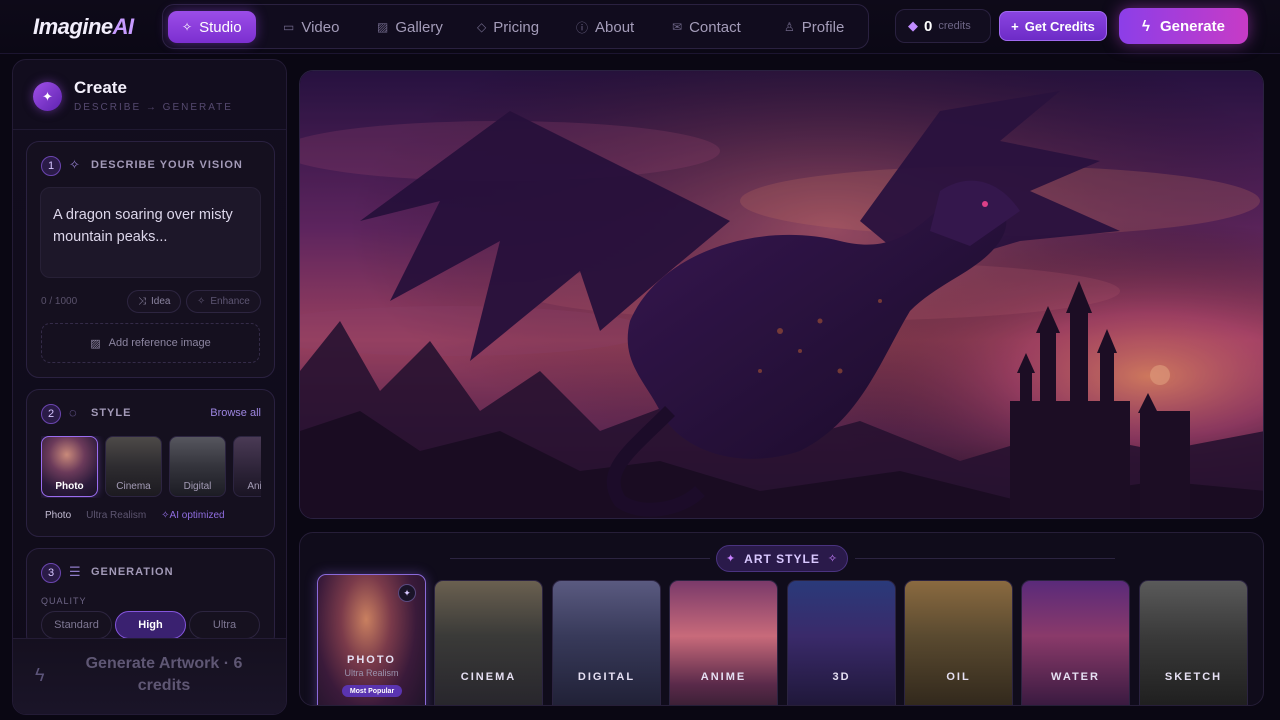  Describe the element at coordinates (133, 486) in the screenshot. I see `thumb-label: Cinema` at that location.